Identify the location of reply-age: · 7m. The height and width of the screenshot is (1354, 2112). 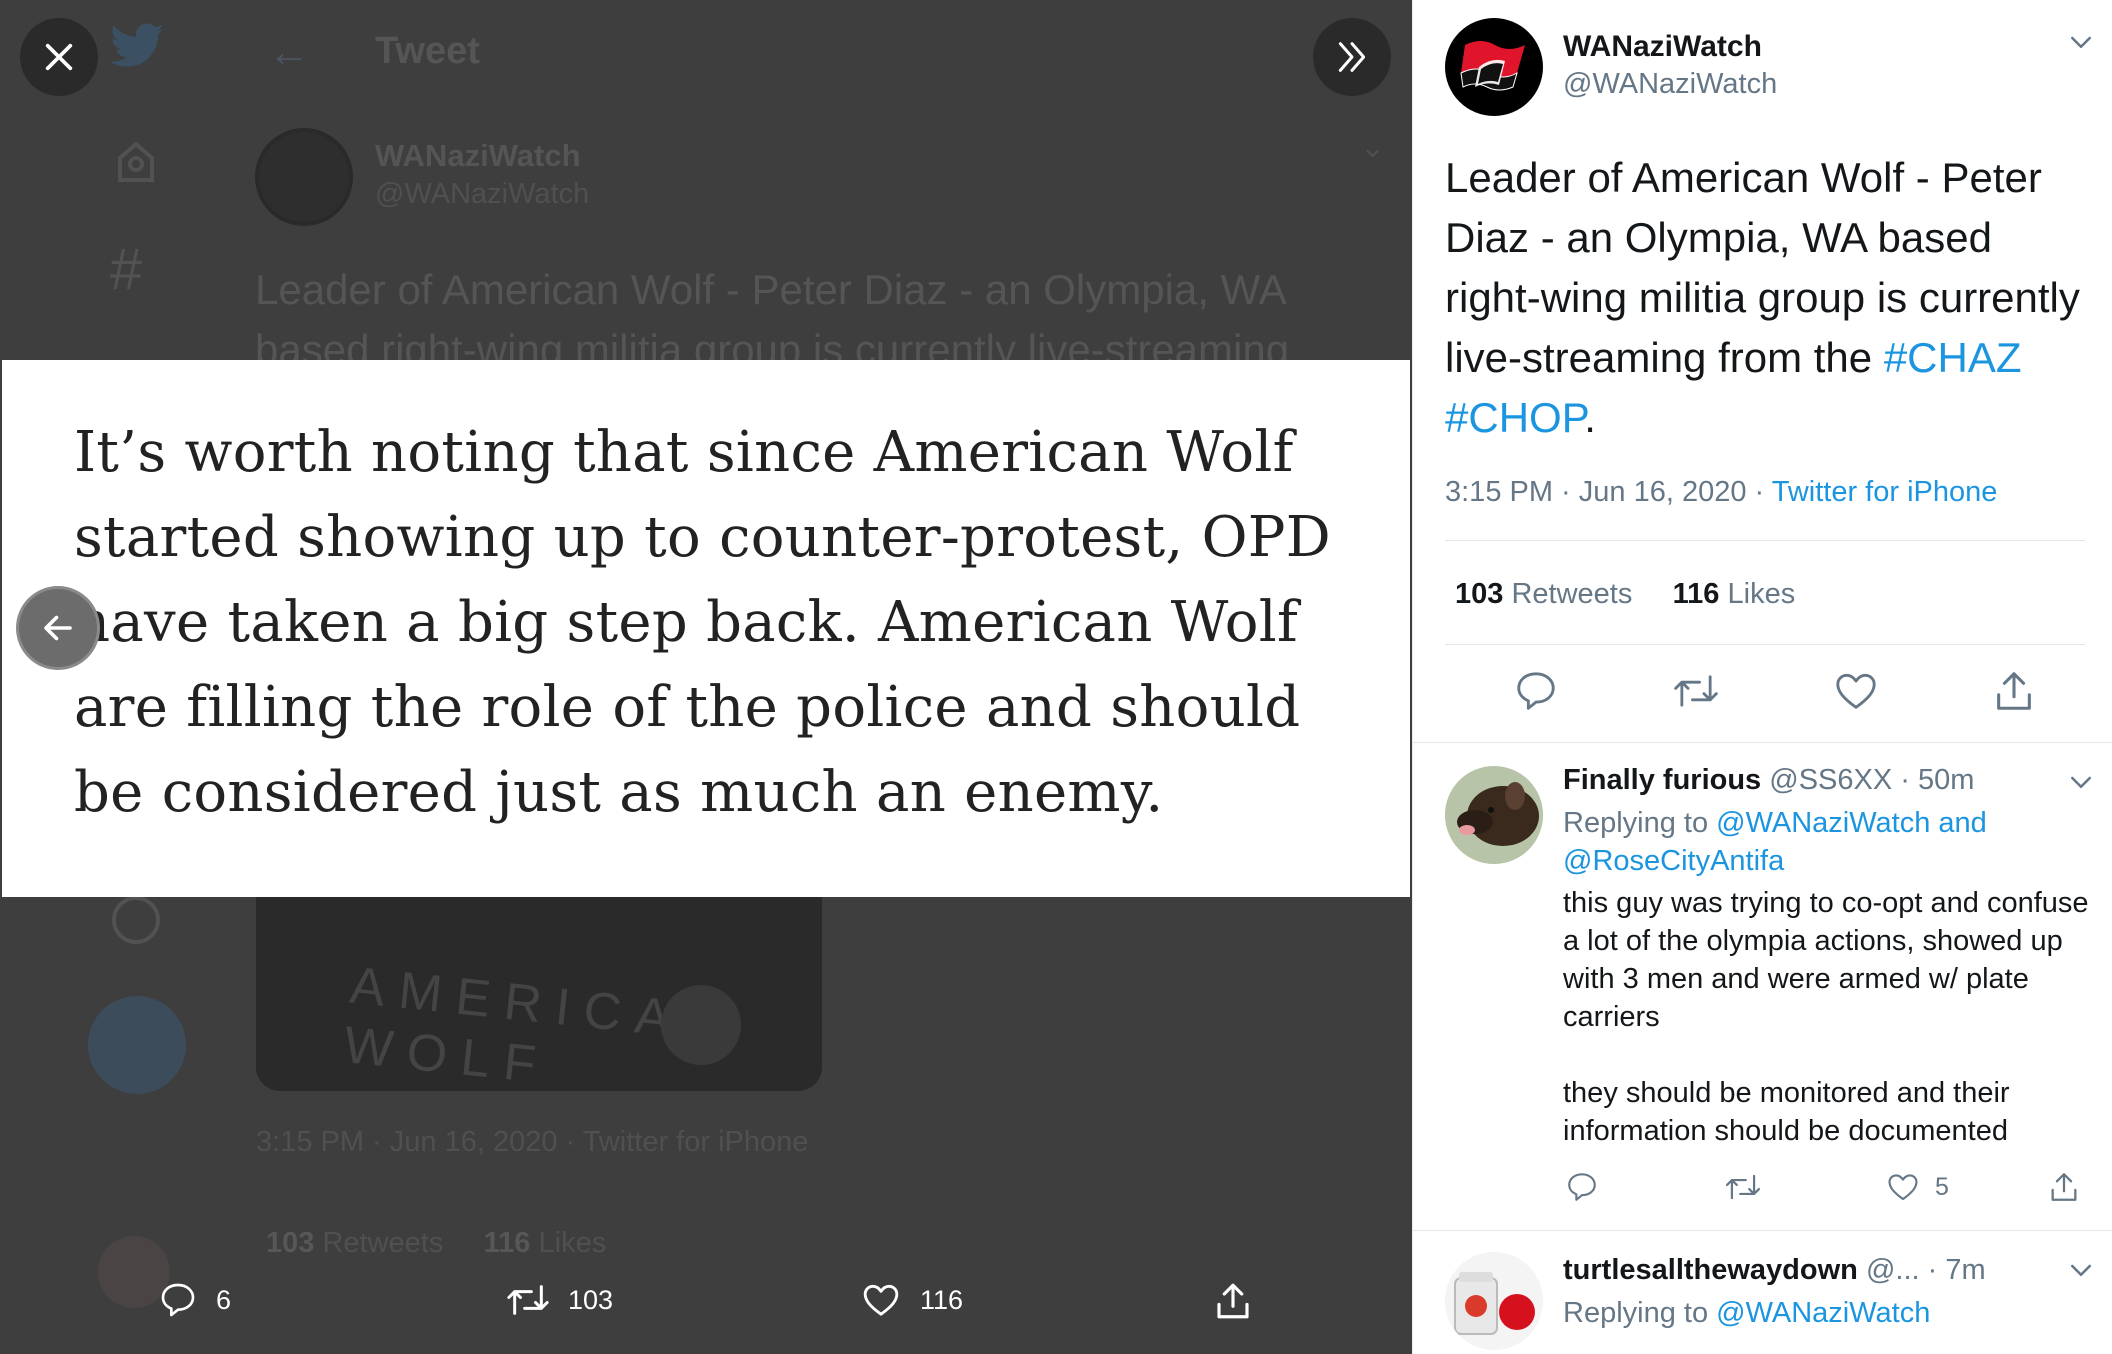
(1957, 1270).